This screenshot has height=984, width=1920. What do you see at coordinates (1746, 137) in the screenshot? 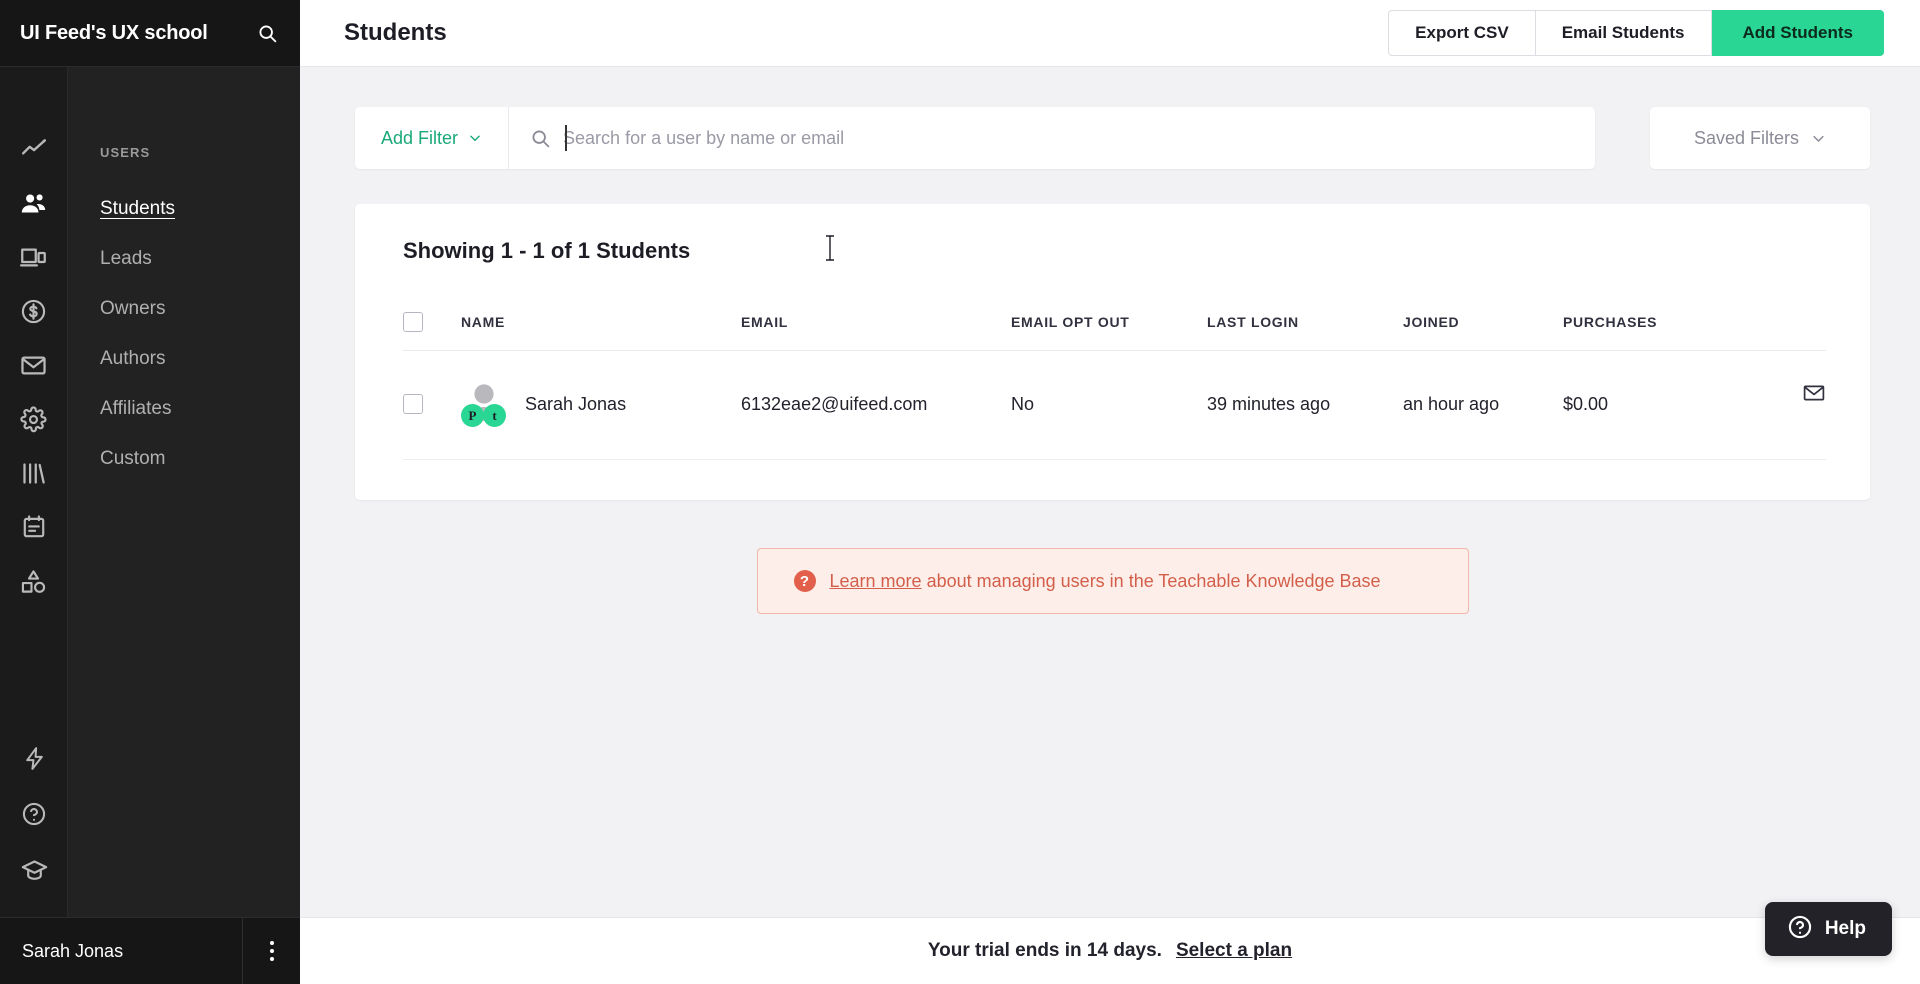
I see `saved-filters-label: Saved Filters` at bounding box center [1746, 137].